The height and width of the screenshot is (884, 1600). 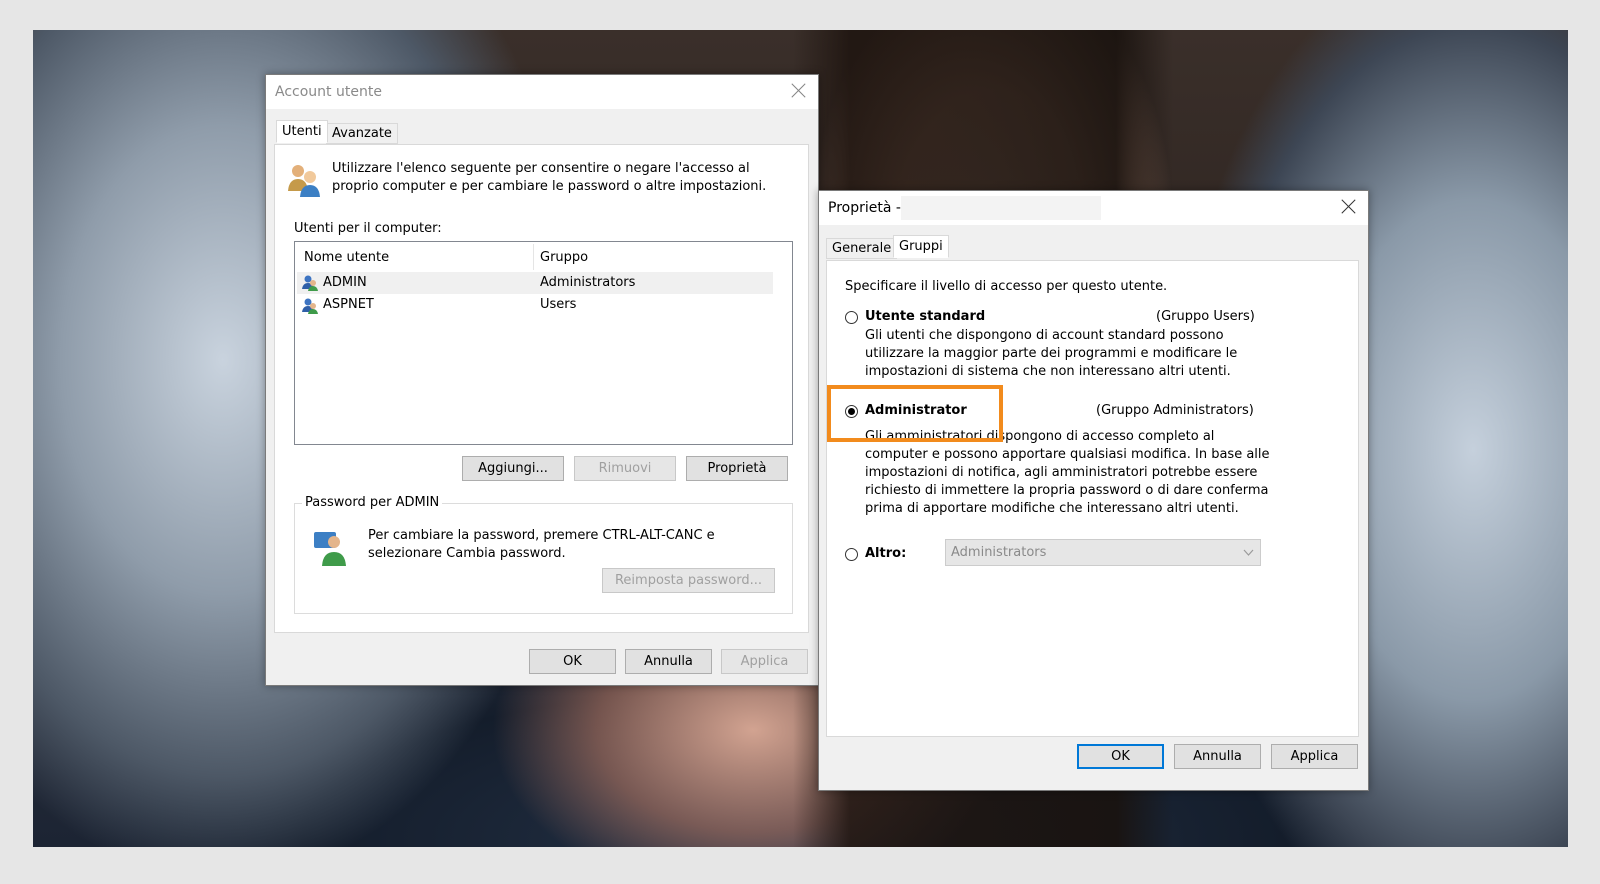 What do you see at coordinates (864, 208) in the screenshot?
I see `dialog-title: Proprietà -` at bounding box center [864, 208].